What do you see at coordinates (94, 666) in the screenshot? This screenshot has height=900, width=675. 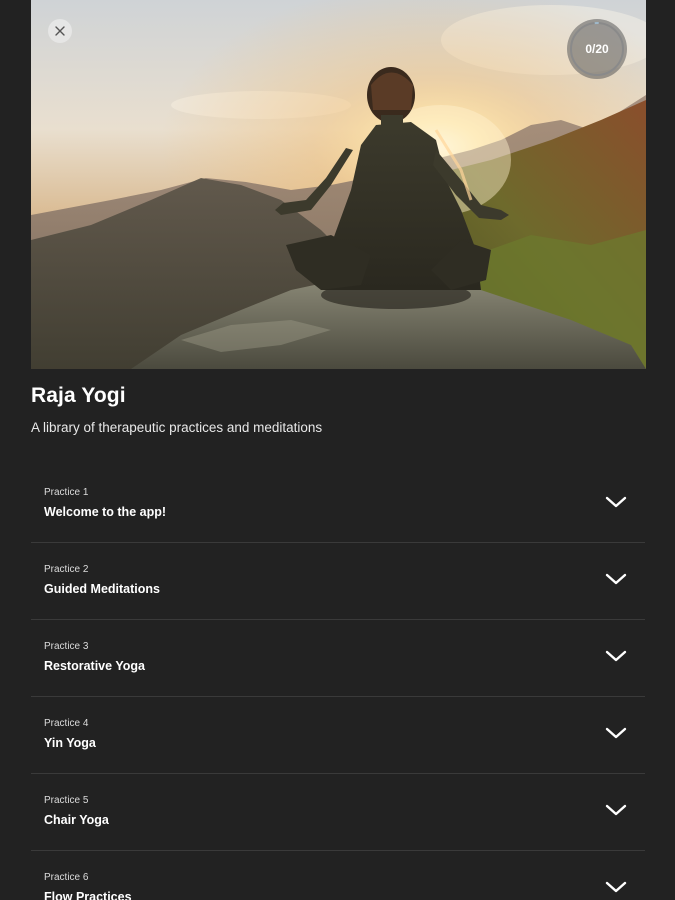 I see `practice-title: Restorative Yoga` at bounding box center [94, 666].